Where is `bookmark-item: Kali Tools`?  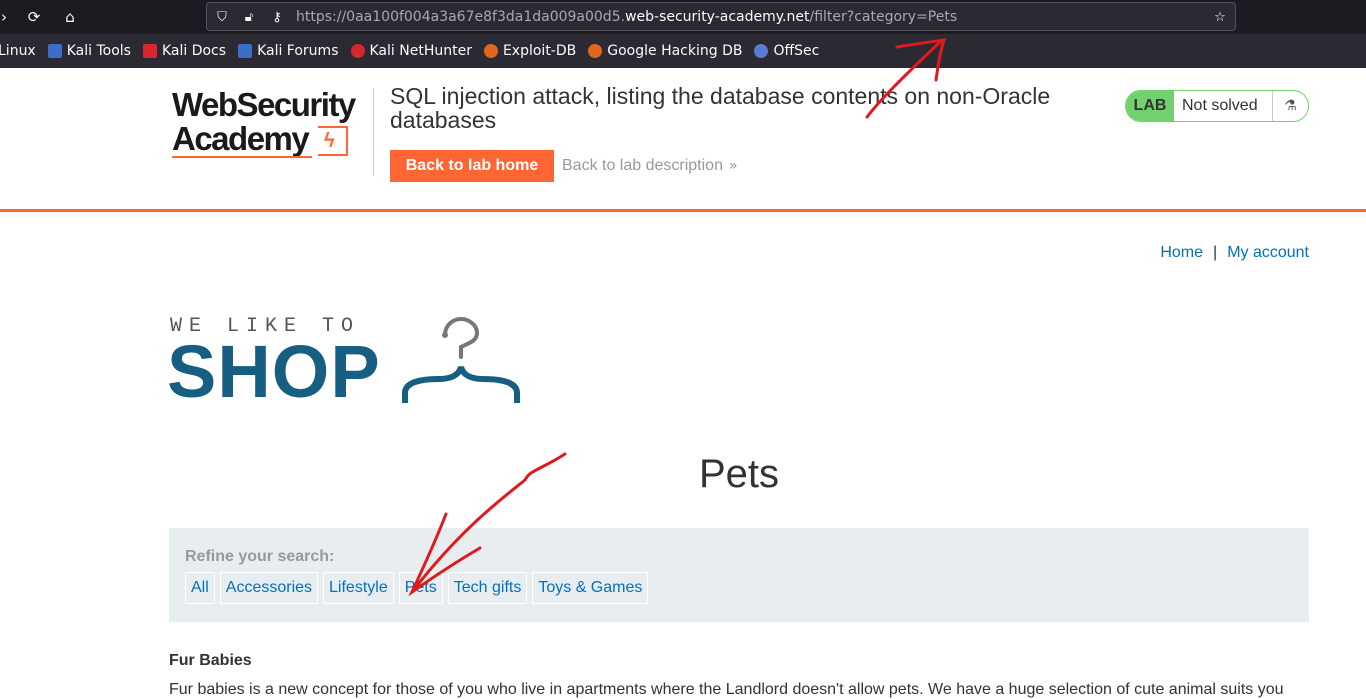
bookmark-item: Kali Tools is located at coordinates (89, 51).